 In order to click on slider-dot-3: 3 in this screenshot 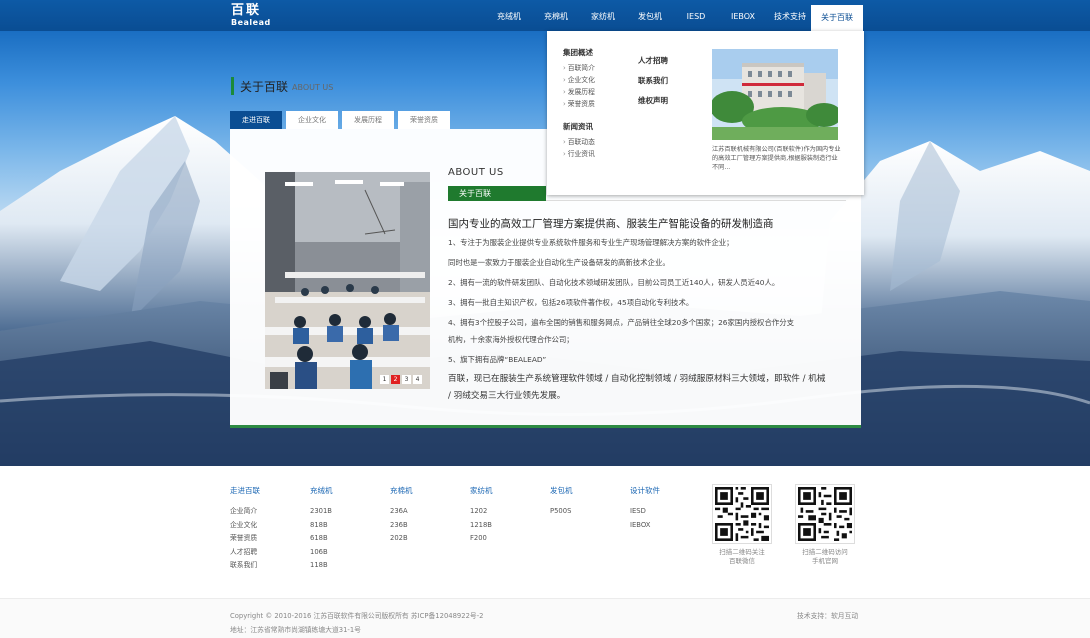, I will do `click(406, 379)`.